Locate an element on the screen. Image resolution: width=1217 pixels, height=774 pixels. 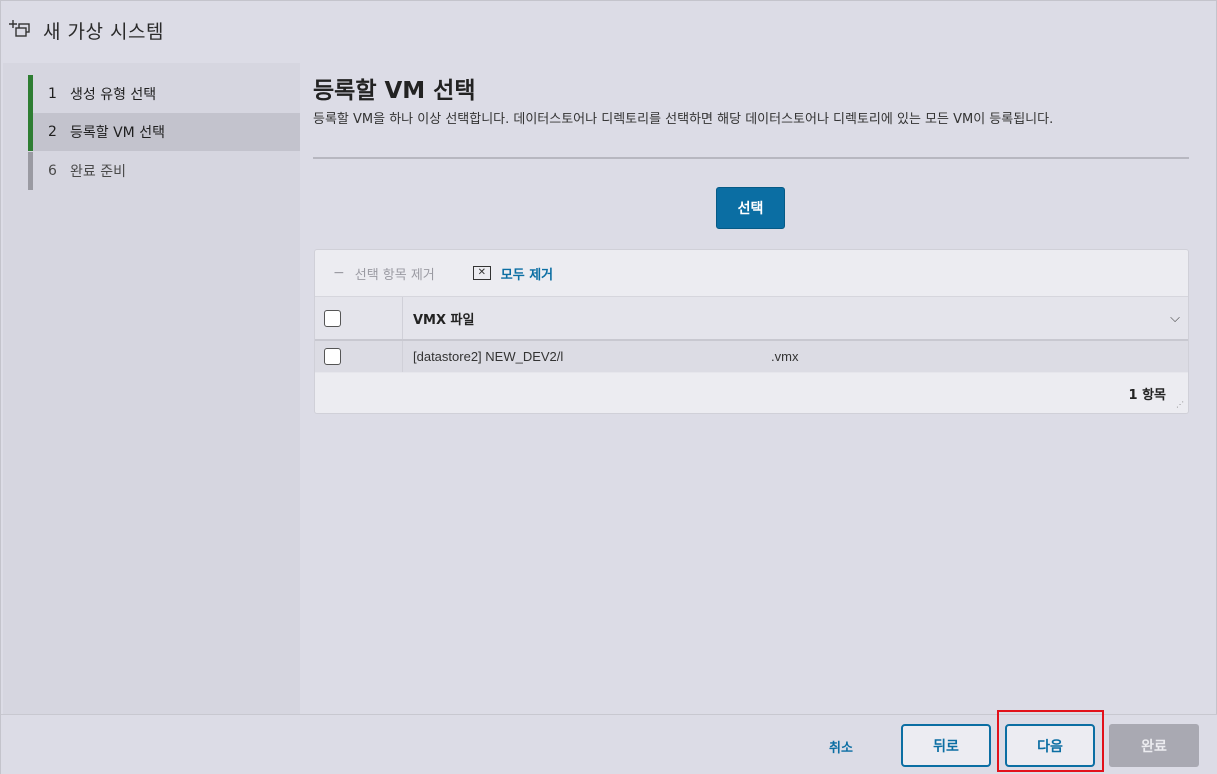
resize-grip-icon: ⋰ is located at coordinates (1180, 405).